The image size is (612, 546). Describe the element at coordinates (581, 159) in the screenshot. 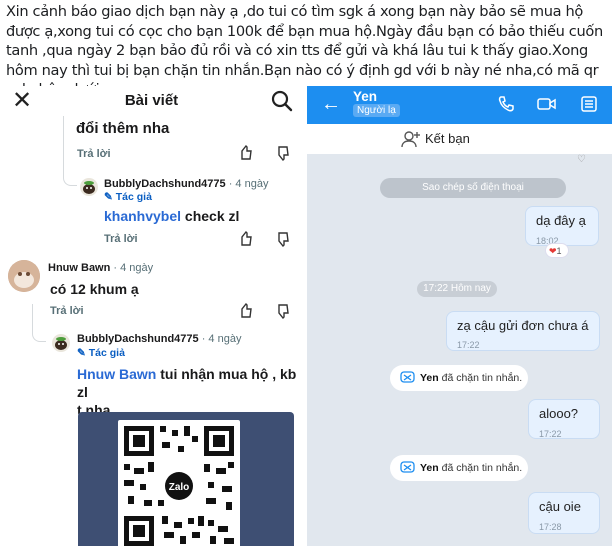

I see `reaction-icon: ♡` at that location.